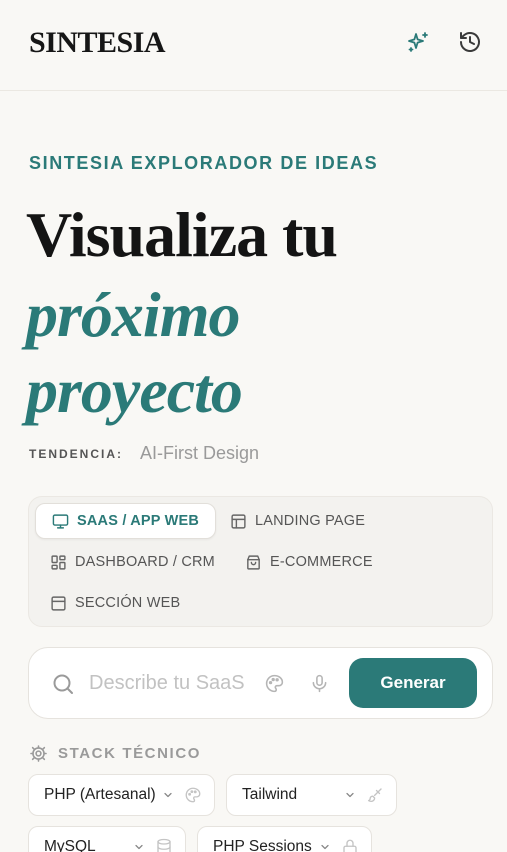  I want to click on type-dashboard-crm: DASHBOARD / CRM, so click(132, 562).